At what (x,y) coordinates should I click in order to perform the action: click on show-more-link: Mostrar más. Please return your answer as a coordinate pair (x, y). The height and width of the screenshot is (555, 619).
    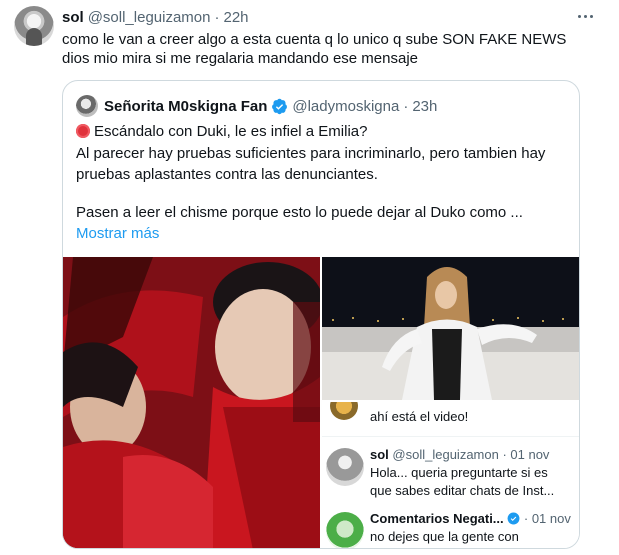
    Looking at the image, I should click on (323, 234).